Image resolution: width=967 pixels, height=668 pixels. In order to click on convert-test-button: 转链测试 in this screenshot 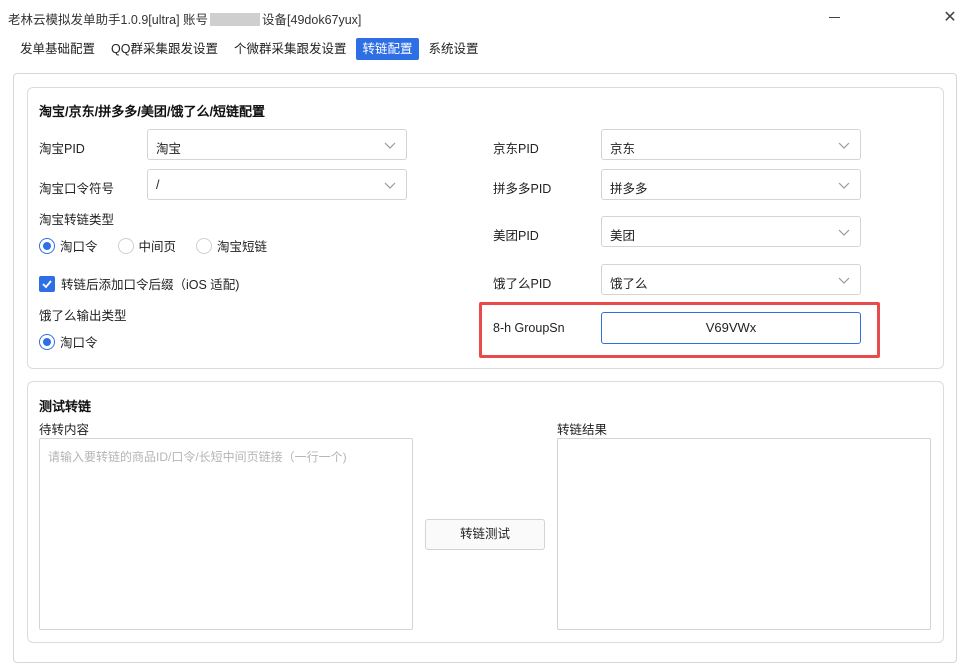, I will do `click(485, 534)`.